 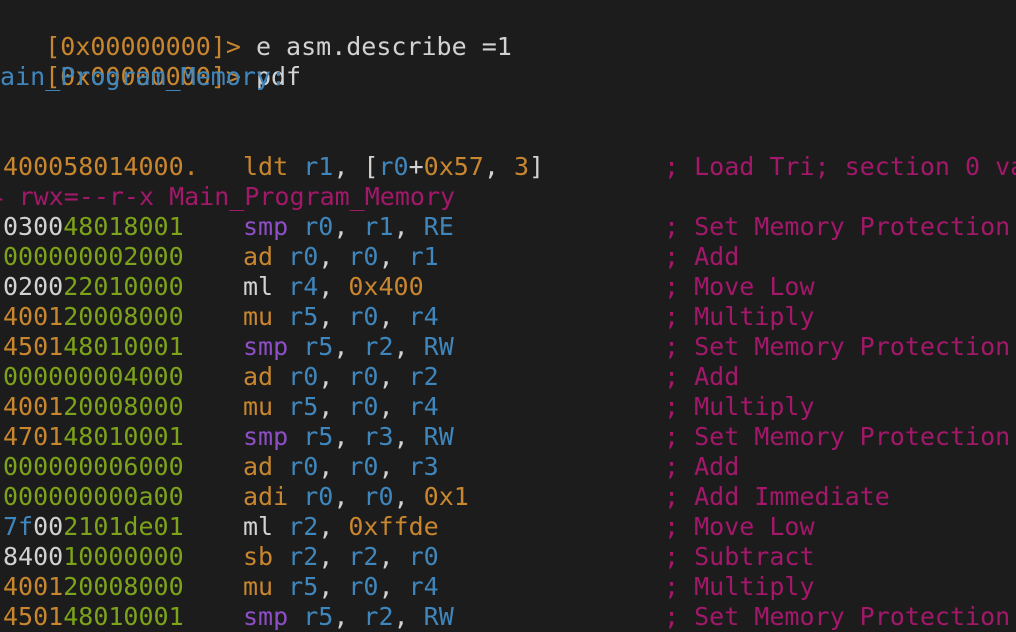 I want to click on bytes-segment: 10000000, so click(x=123, y=556).